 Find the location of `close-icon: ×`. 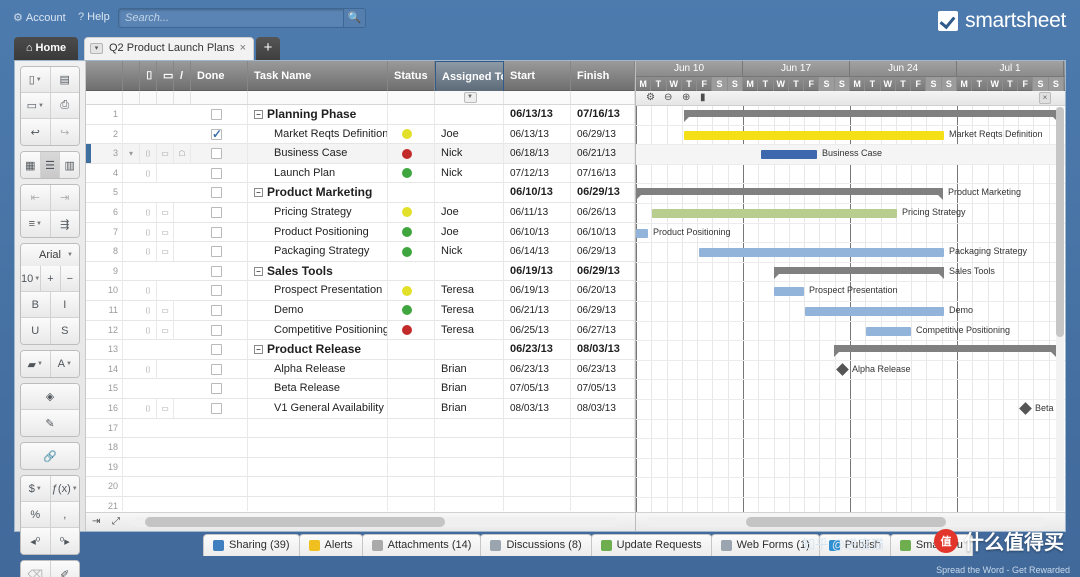

close-icon: × is located at coordinates (243, 48).